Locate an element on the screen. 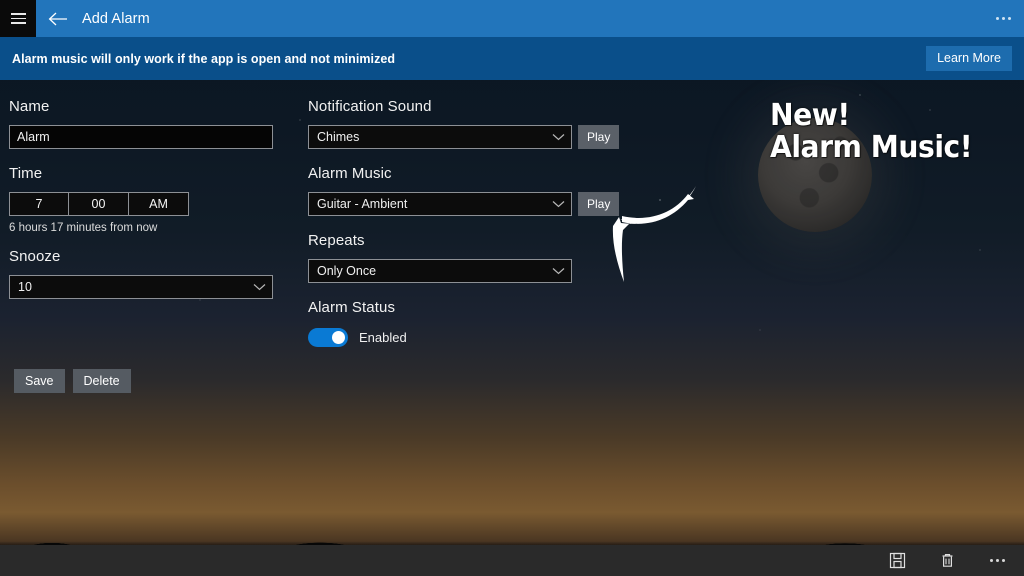 The image size is (1024, 576). alarm-music-label: Alarm Music is located at coordinates (350, 173).